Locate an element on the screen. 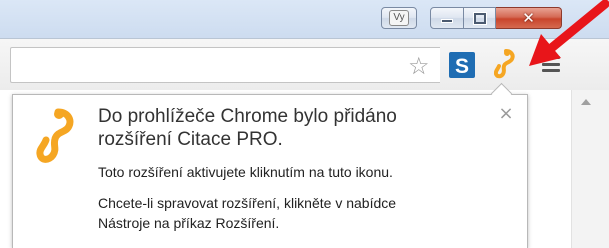 This screenshot has height=248, width=609. bubble-title-line-2: rozšíření Citace PRO. is located at coordinates (190, 139).